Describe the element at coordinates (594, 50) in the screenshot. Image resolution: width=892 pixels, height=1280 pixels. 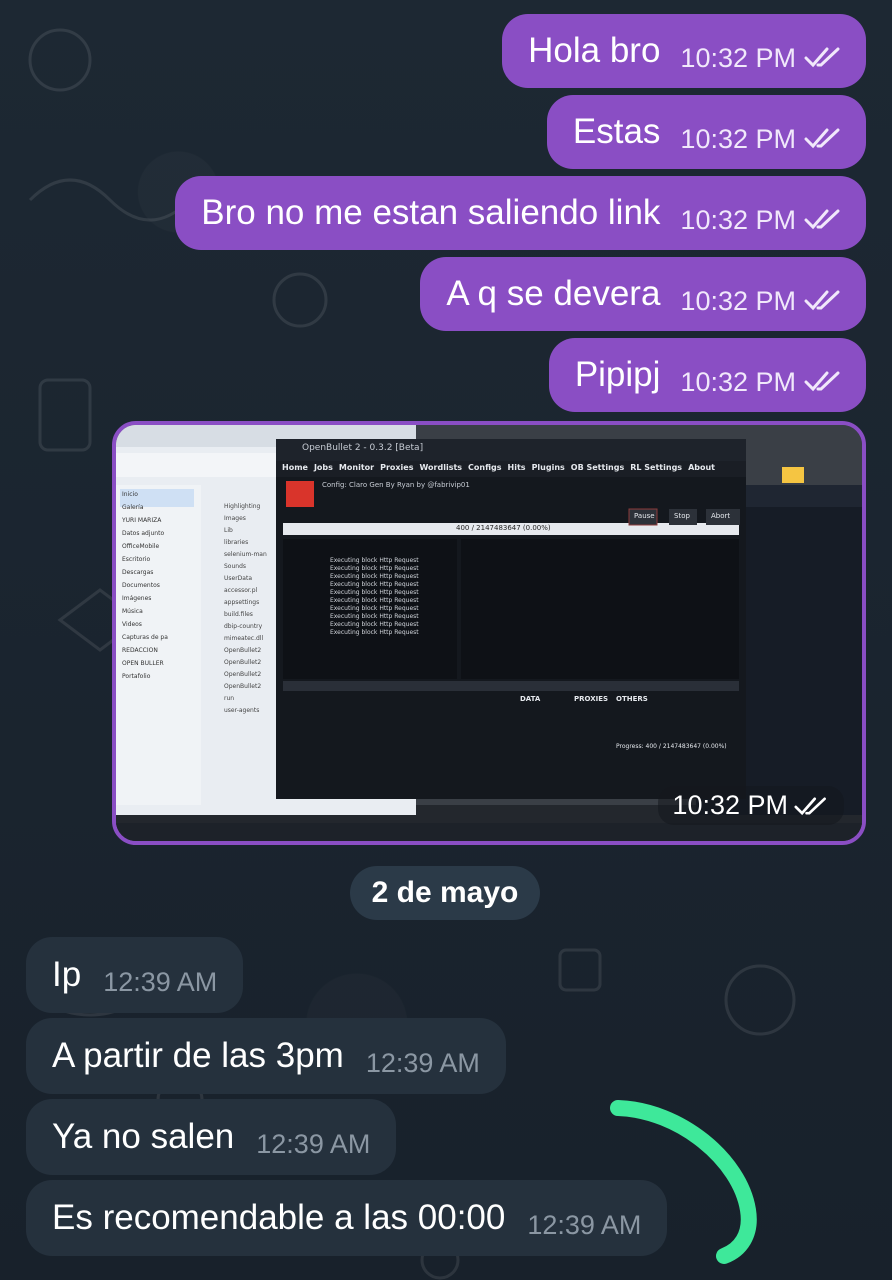
I see `message-text: Hola bro` at that location.